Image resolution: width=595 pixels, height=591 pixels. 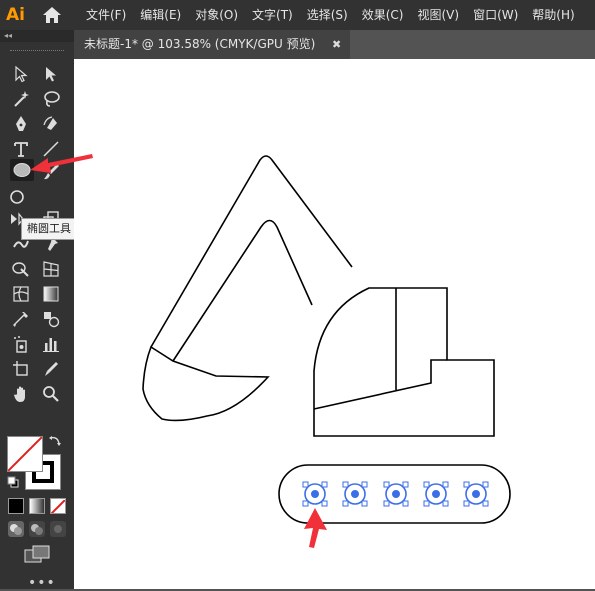 I want to click on curvature-tool, so click(x=51, y=124).